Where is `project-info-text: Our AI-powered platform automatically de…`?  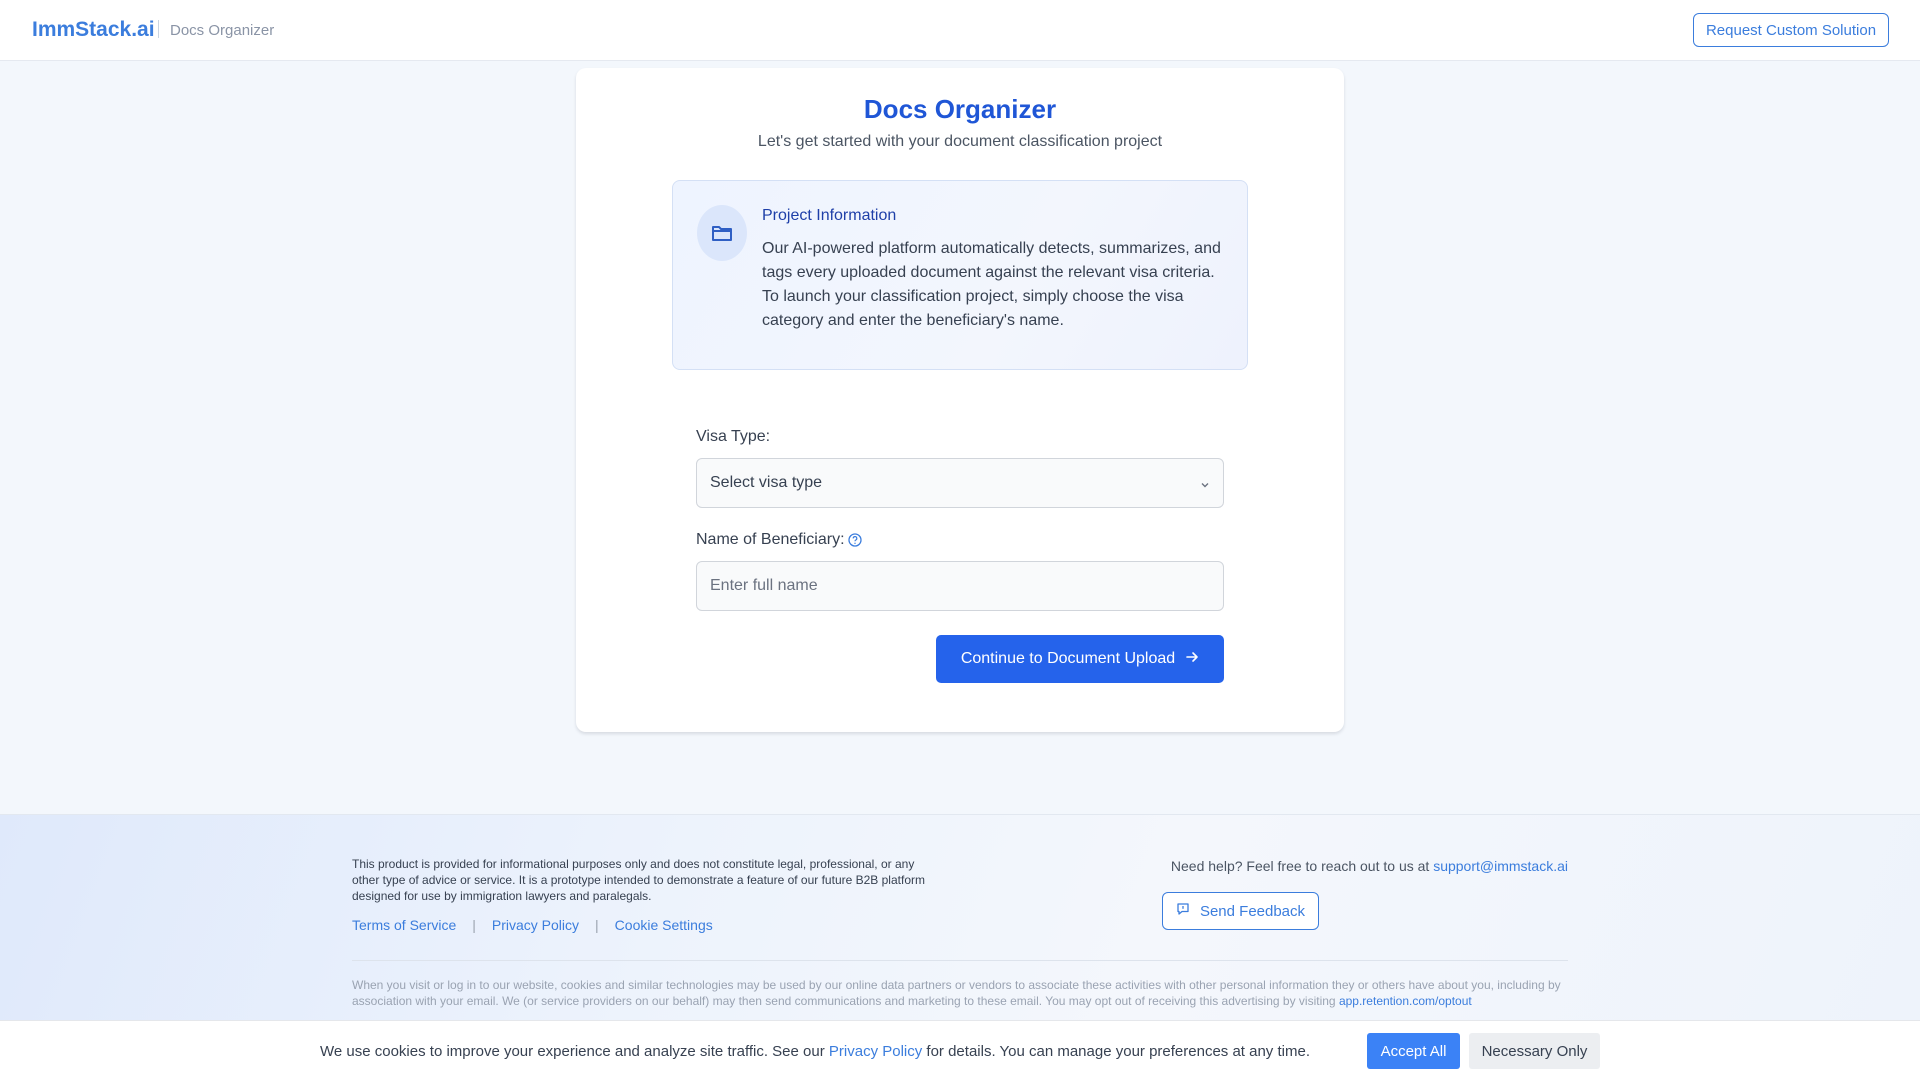 project-info-text: Our AI-powered platform automatically de… is located at coordinates (991, 284).